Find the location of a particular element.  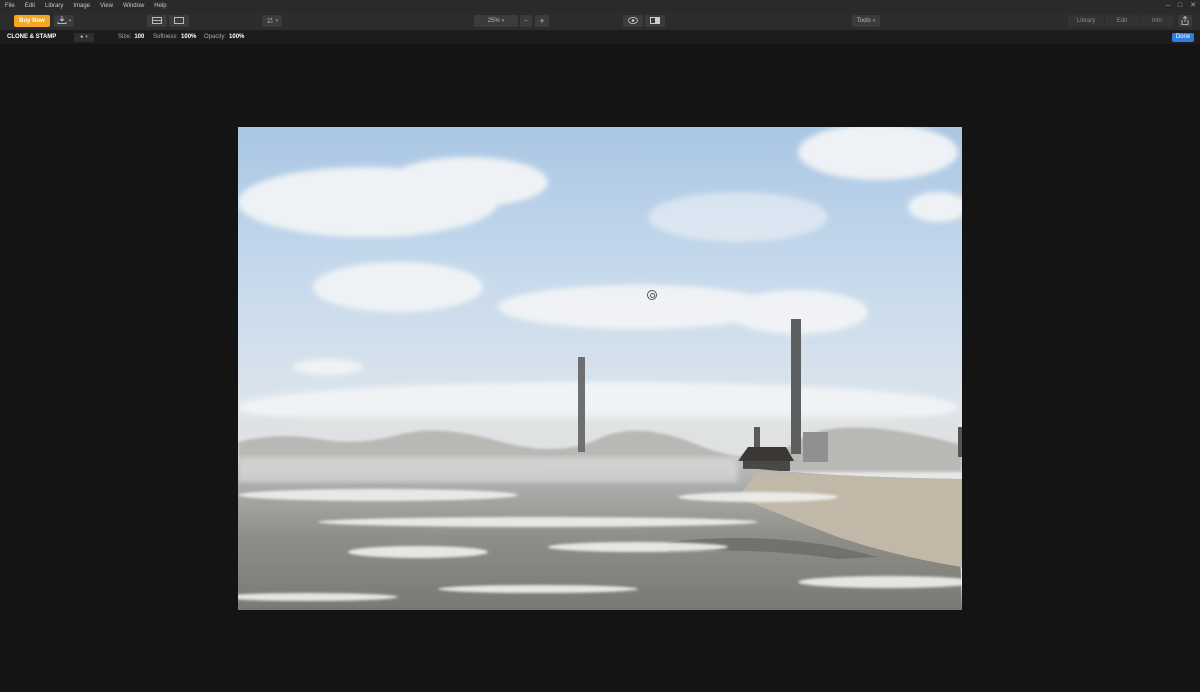

maximize-button: □ is located at coordinates (1180, 6).